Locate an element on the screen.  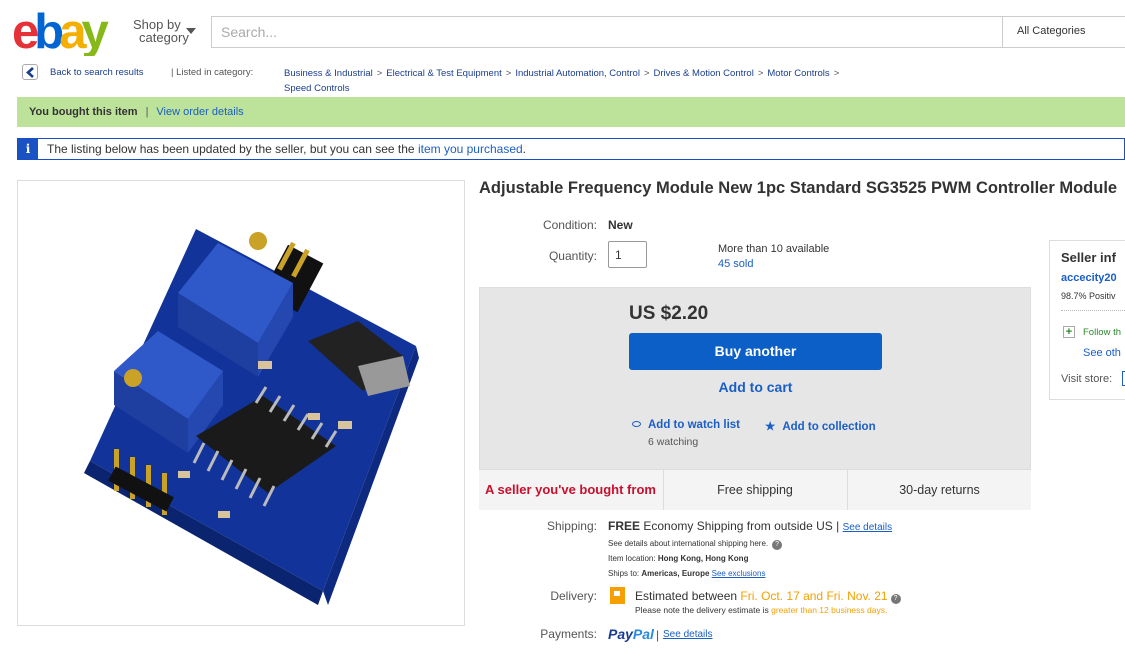
returns-badge: 30-day returns is located at coordinates (939, 490).